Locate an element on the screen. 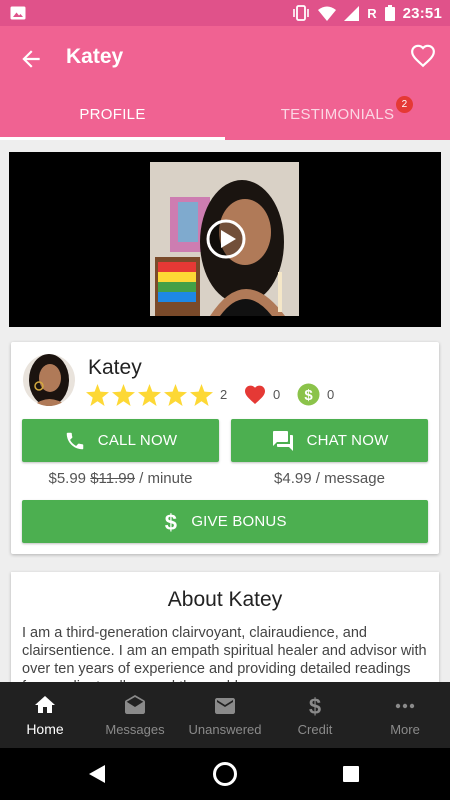  messages-icon is located at coordinates (135, 704).